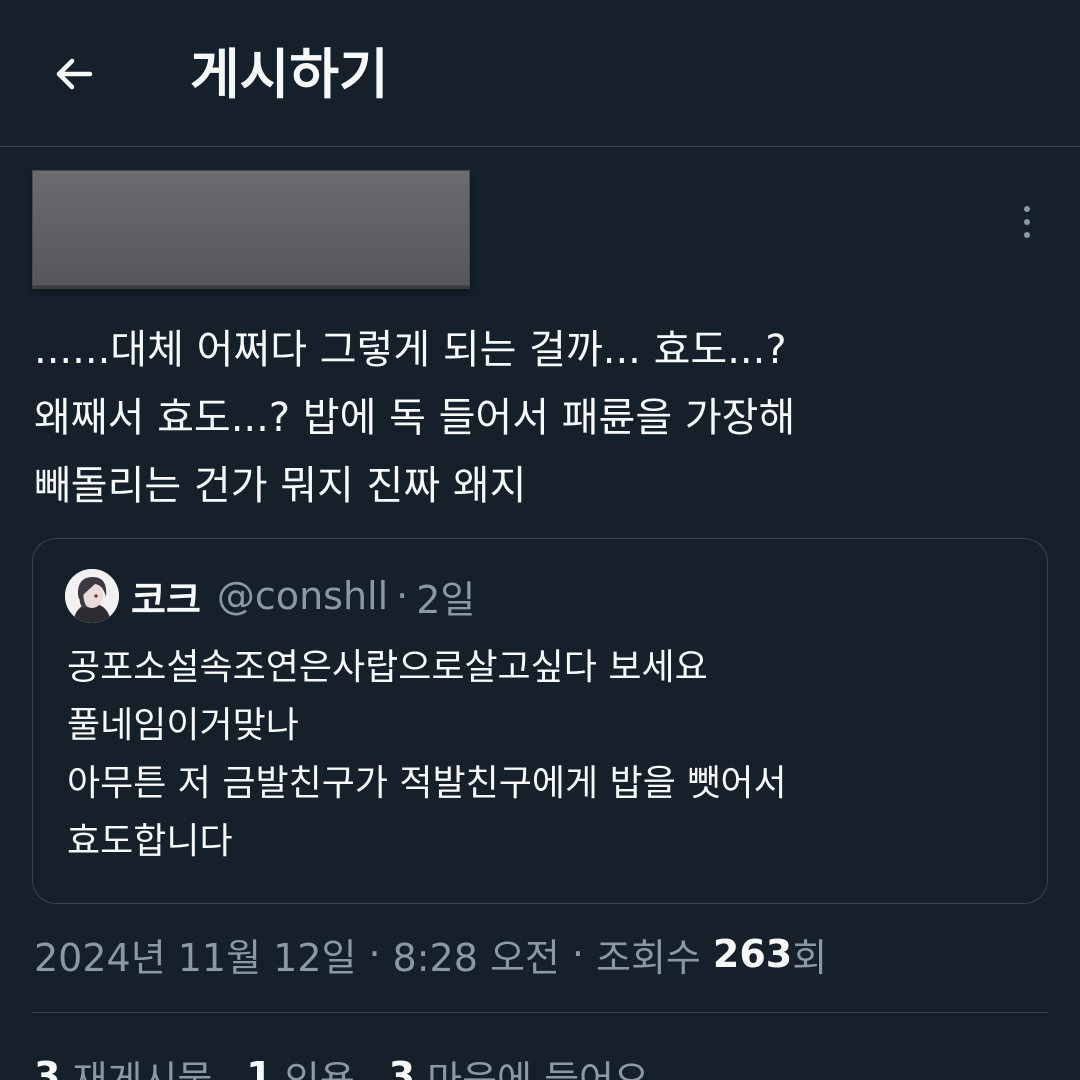 The width and height of the screenshot is (1080, 1080). I want to click on quoted-author-handle: @conshll, so click(302, 596).